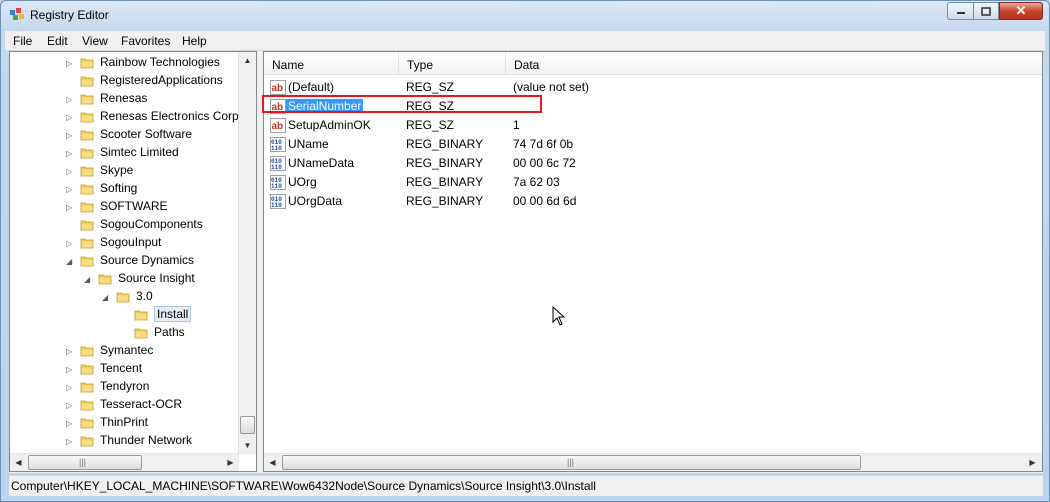 Image resolution: width=1050 pixels, height=502 pixels. I want to click on tree-item: Paths, so click(125, 333).